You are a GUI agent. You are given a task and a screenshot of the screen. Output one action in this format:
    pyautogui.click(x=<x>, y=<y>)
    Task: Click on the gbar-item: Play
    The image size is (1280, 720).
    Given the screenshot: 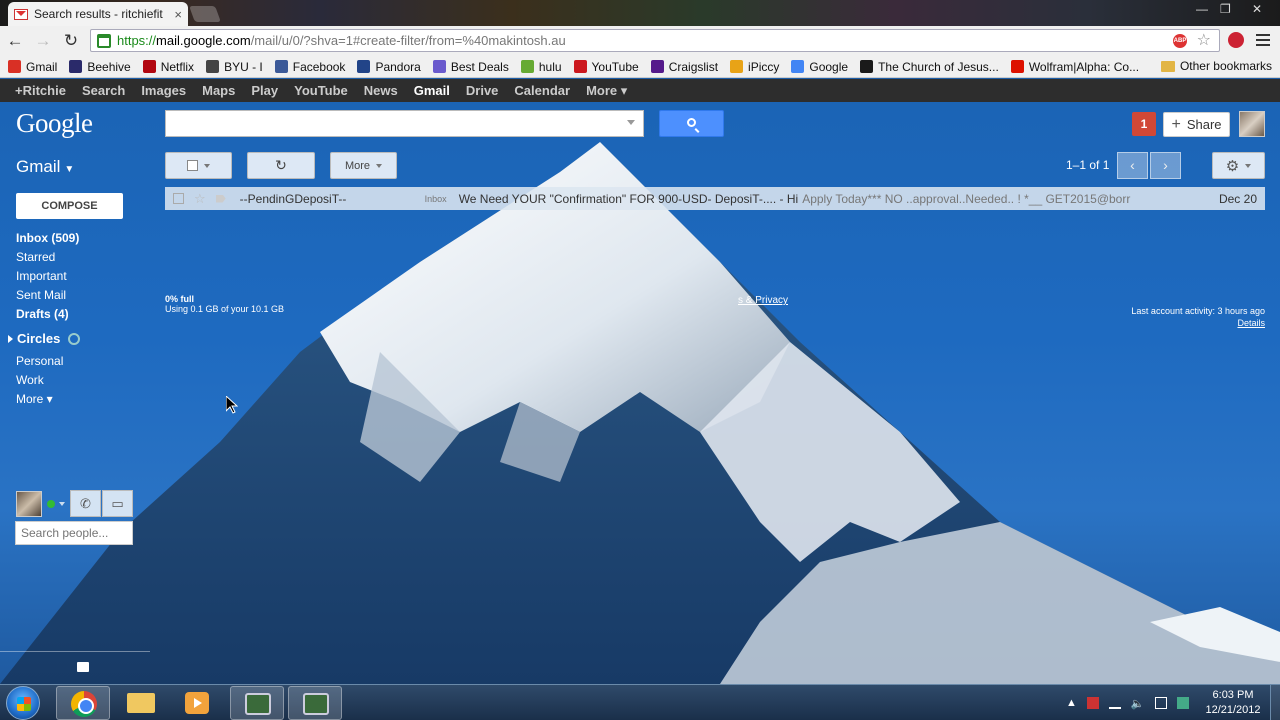 What is the action you would take?
    pyautogui.click(x=264, y=90)
    